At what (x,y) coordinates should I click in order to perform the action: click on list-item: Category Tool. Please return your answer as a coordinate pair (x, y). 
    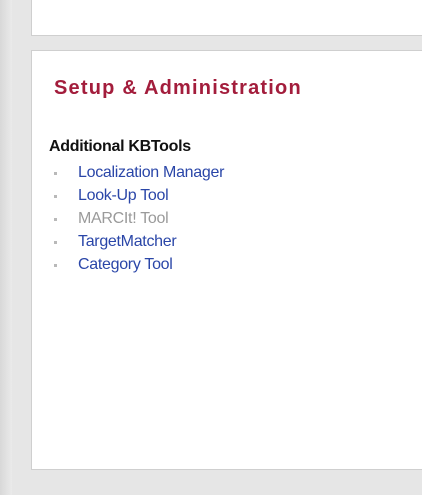
    Looking at the image, I should click on (139, 264).